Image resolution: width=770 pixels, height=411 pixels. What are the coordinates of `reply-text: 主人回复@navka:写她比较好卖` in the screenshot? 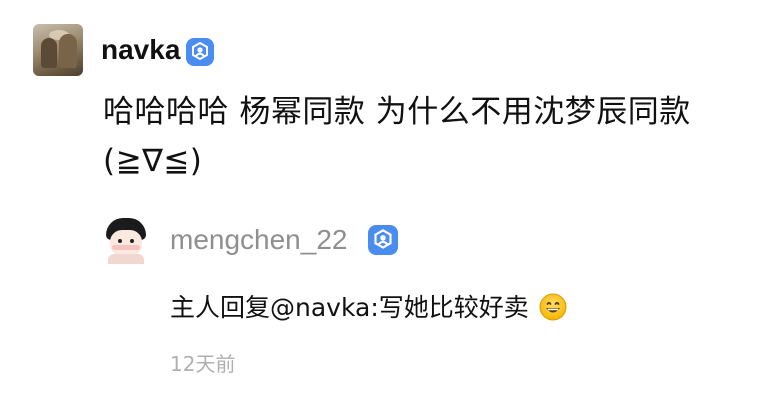 It's located at (368, 308).